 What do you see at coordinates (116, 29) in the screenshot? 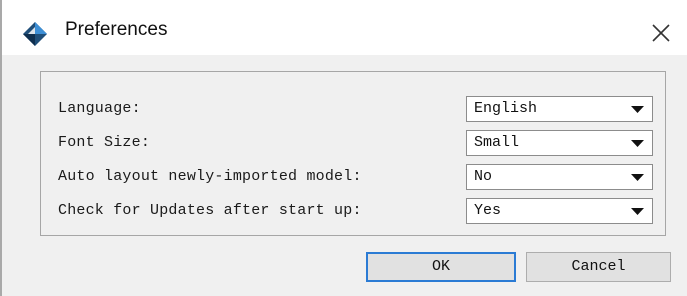
I see `dialog-title: Preferences` at bounding box center [116, 29].